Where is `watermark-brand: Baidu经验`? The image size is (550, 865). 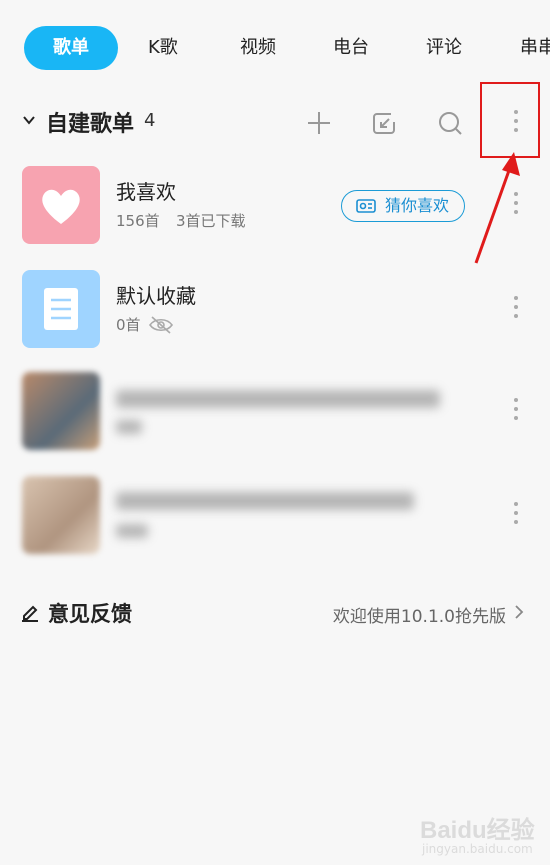 watermark-brand: Baidu经验 is located at coordinates (477, 830).